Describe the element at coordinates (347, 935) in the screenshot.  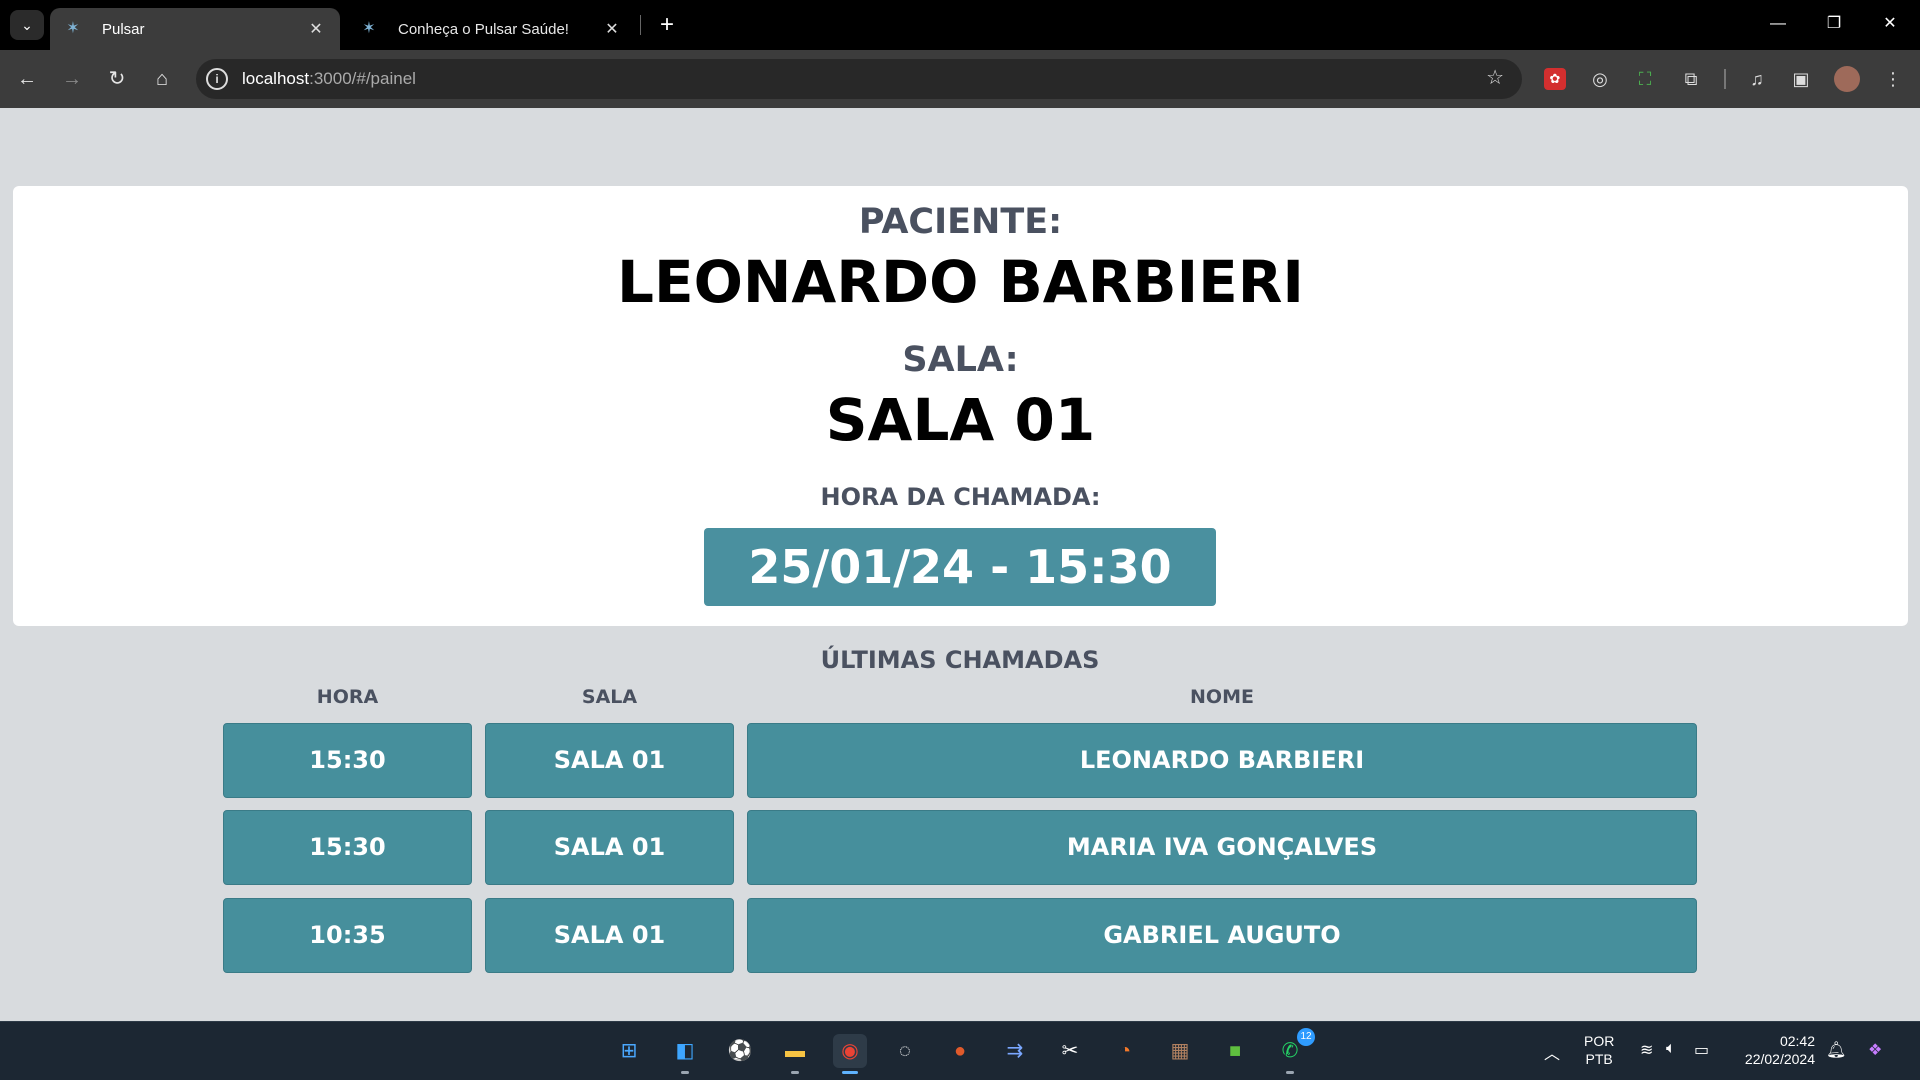
I see `history-row-3-hora: 10:35` at that location.